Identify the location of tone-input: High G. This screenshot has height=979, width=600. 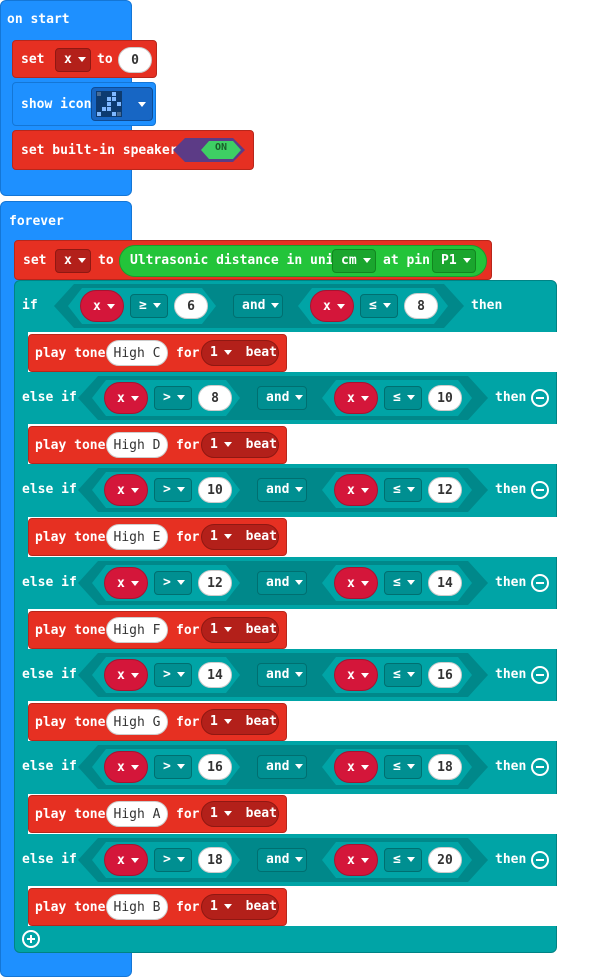
(137, 722).